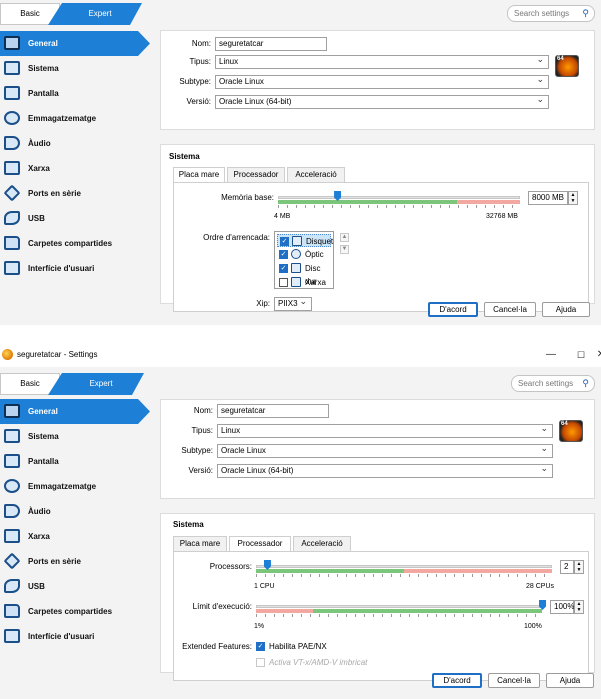 This screenshot has height=699, width=601. What do you see at coordinates (399, 202) in the screenshot?
I see `memory-range-bar` at bounding box center [399, 202].